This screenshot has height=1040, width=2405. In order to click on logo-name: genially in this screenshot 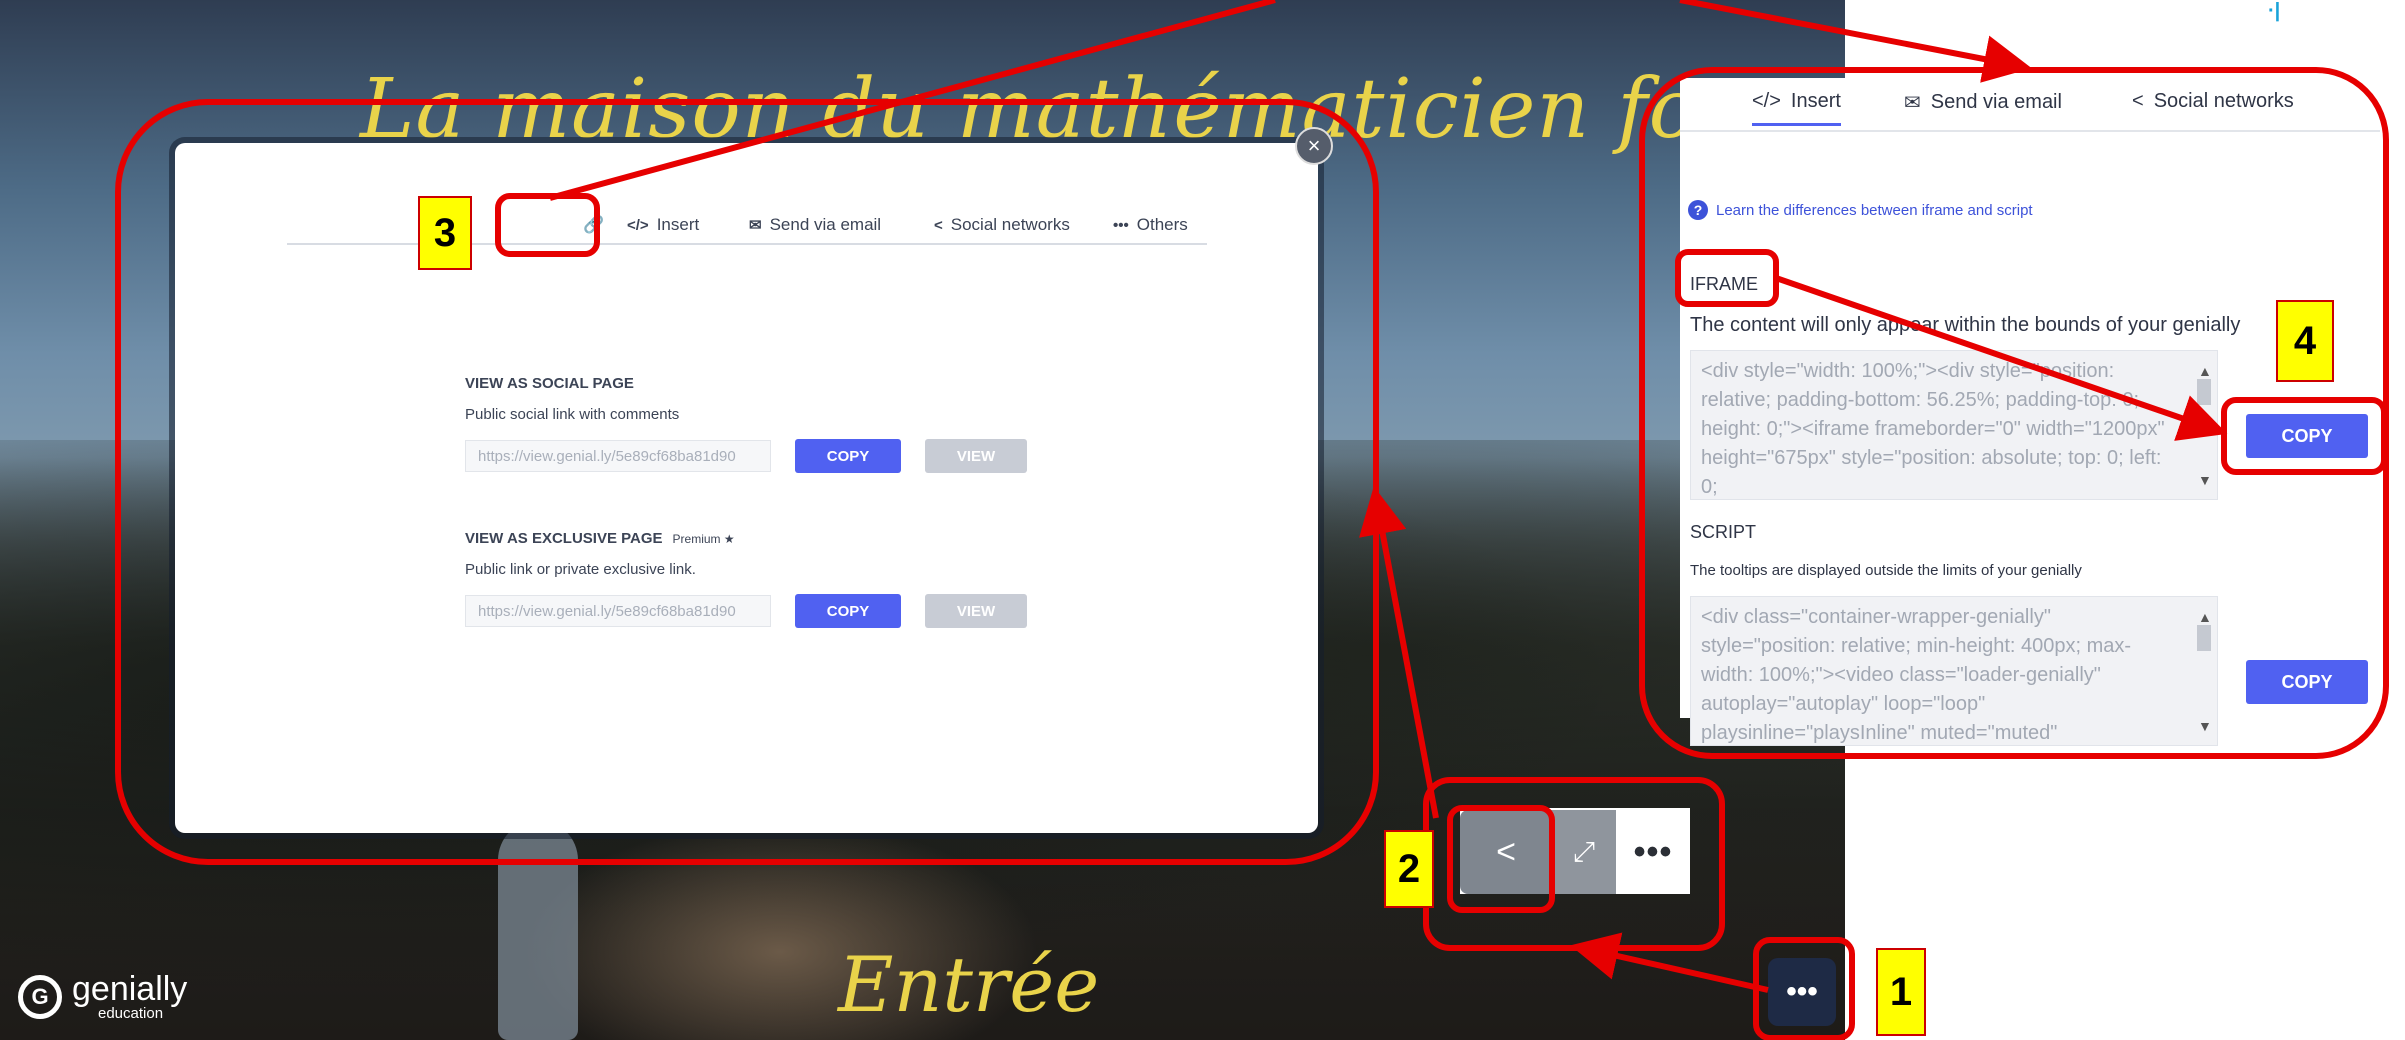, I will do `click(130, 989)`.